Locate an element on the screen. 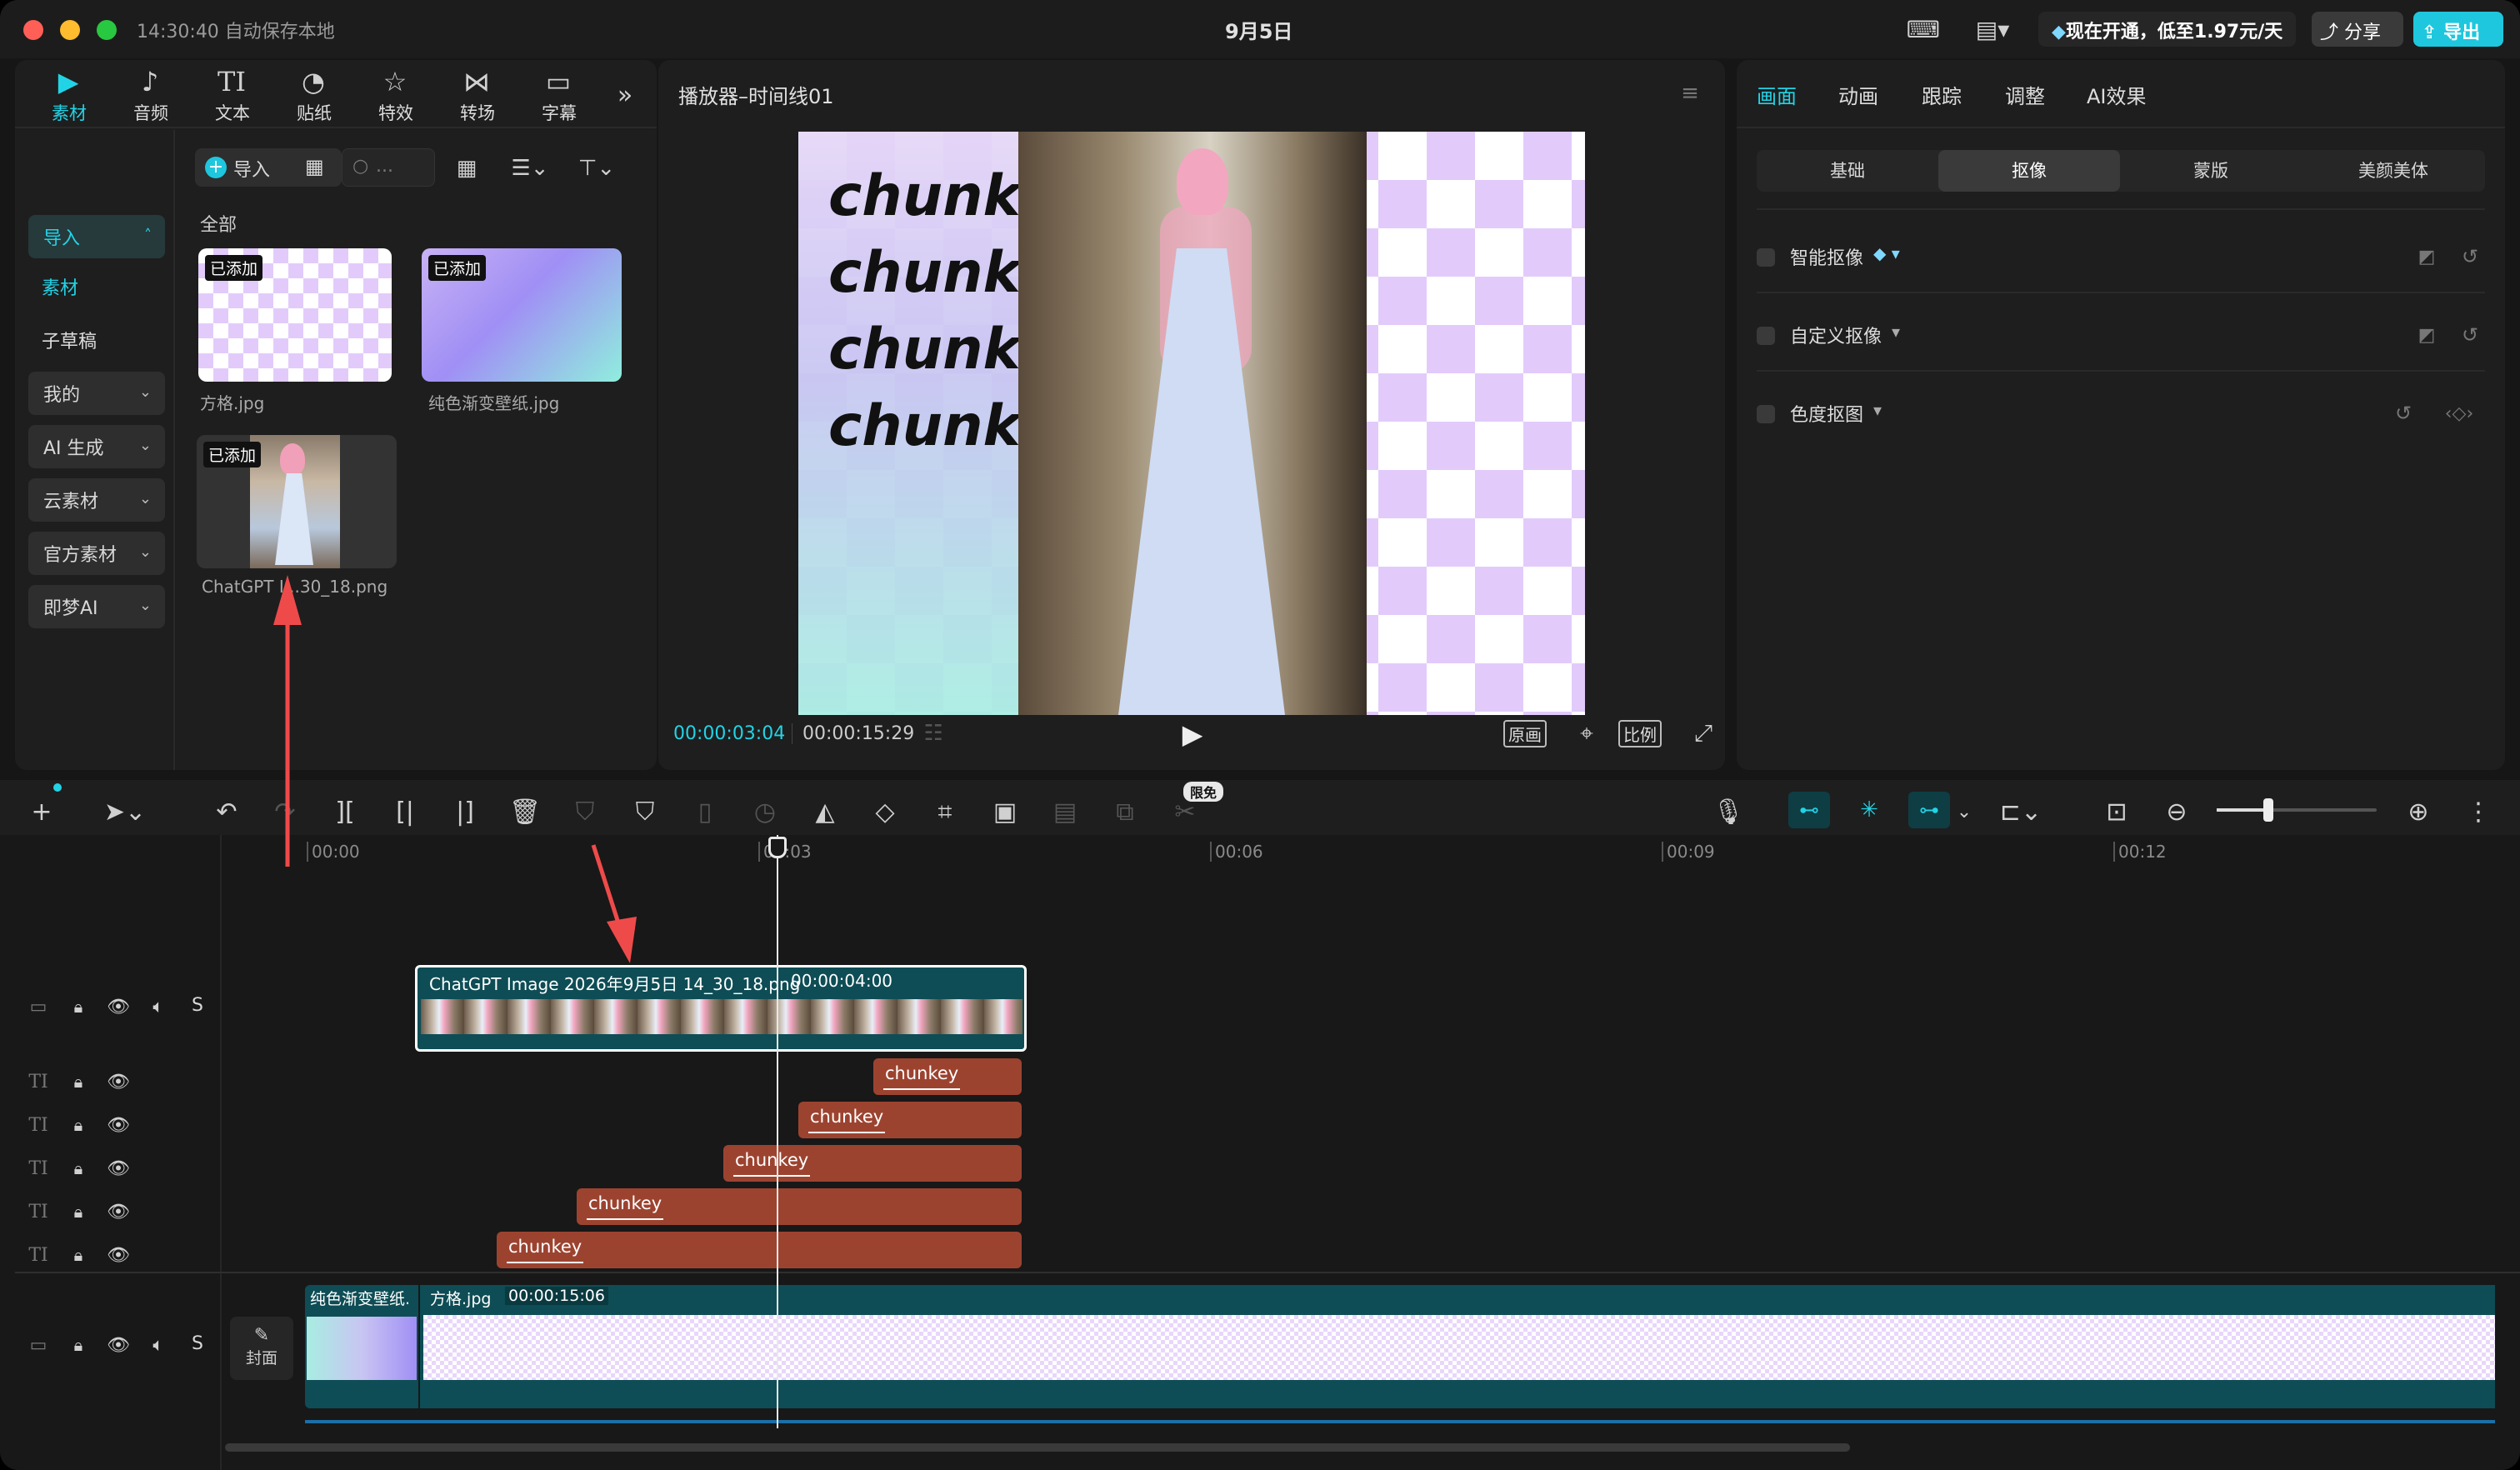 The image size is (2520, 1470). export-button: ⇪ 导出 is located at coordinates (2458, 29).